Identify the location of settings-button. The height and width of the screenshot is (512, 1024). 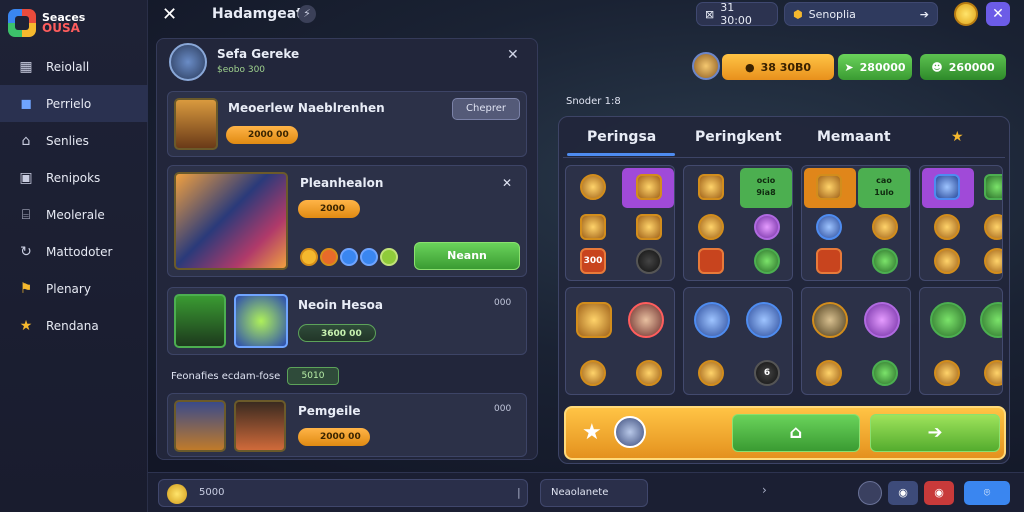
(870, 493).